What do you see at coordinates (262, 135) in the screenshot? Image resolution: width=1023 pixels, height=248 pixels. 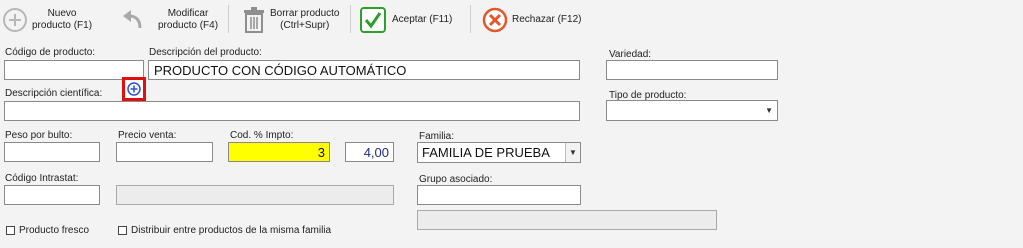 I see `impto-label: Cod. % Impto:` at bounding box center [262, 135].